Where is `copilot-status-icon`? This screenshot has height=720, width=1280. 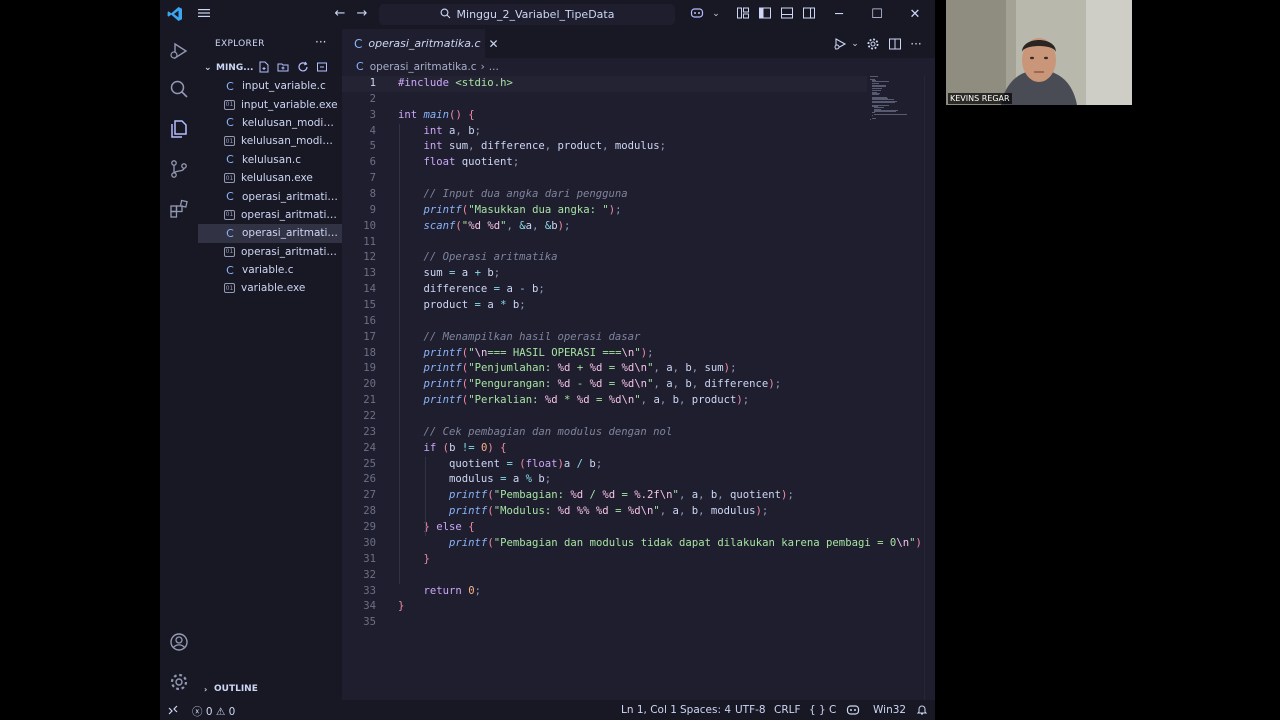
copilot-status-icon is located at coordinates (853, 711).